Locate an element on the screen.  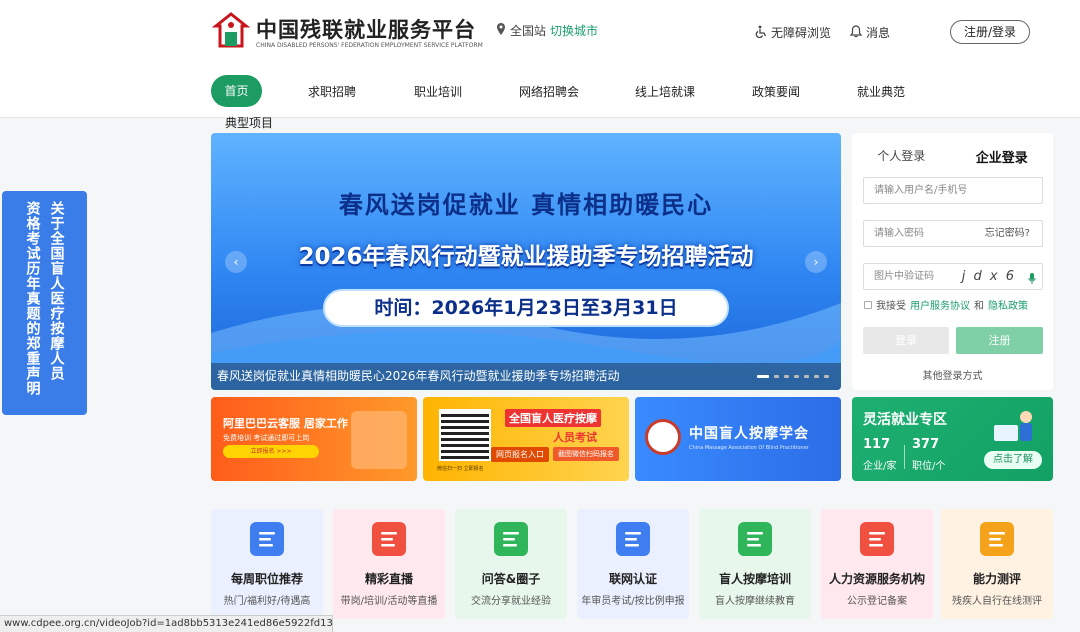
switch-city-link: 切换城市 is located at coordinates (574, 30).